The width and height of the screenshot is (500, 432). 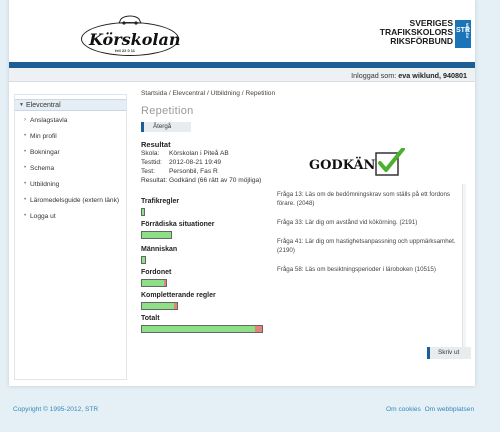 What do you see at coordinates (156, 272) in the screenshot?
I see `category-label: Fordonet` at bounding box center [156, 272].